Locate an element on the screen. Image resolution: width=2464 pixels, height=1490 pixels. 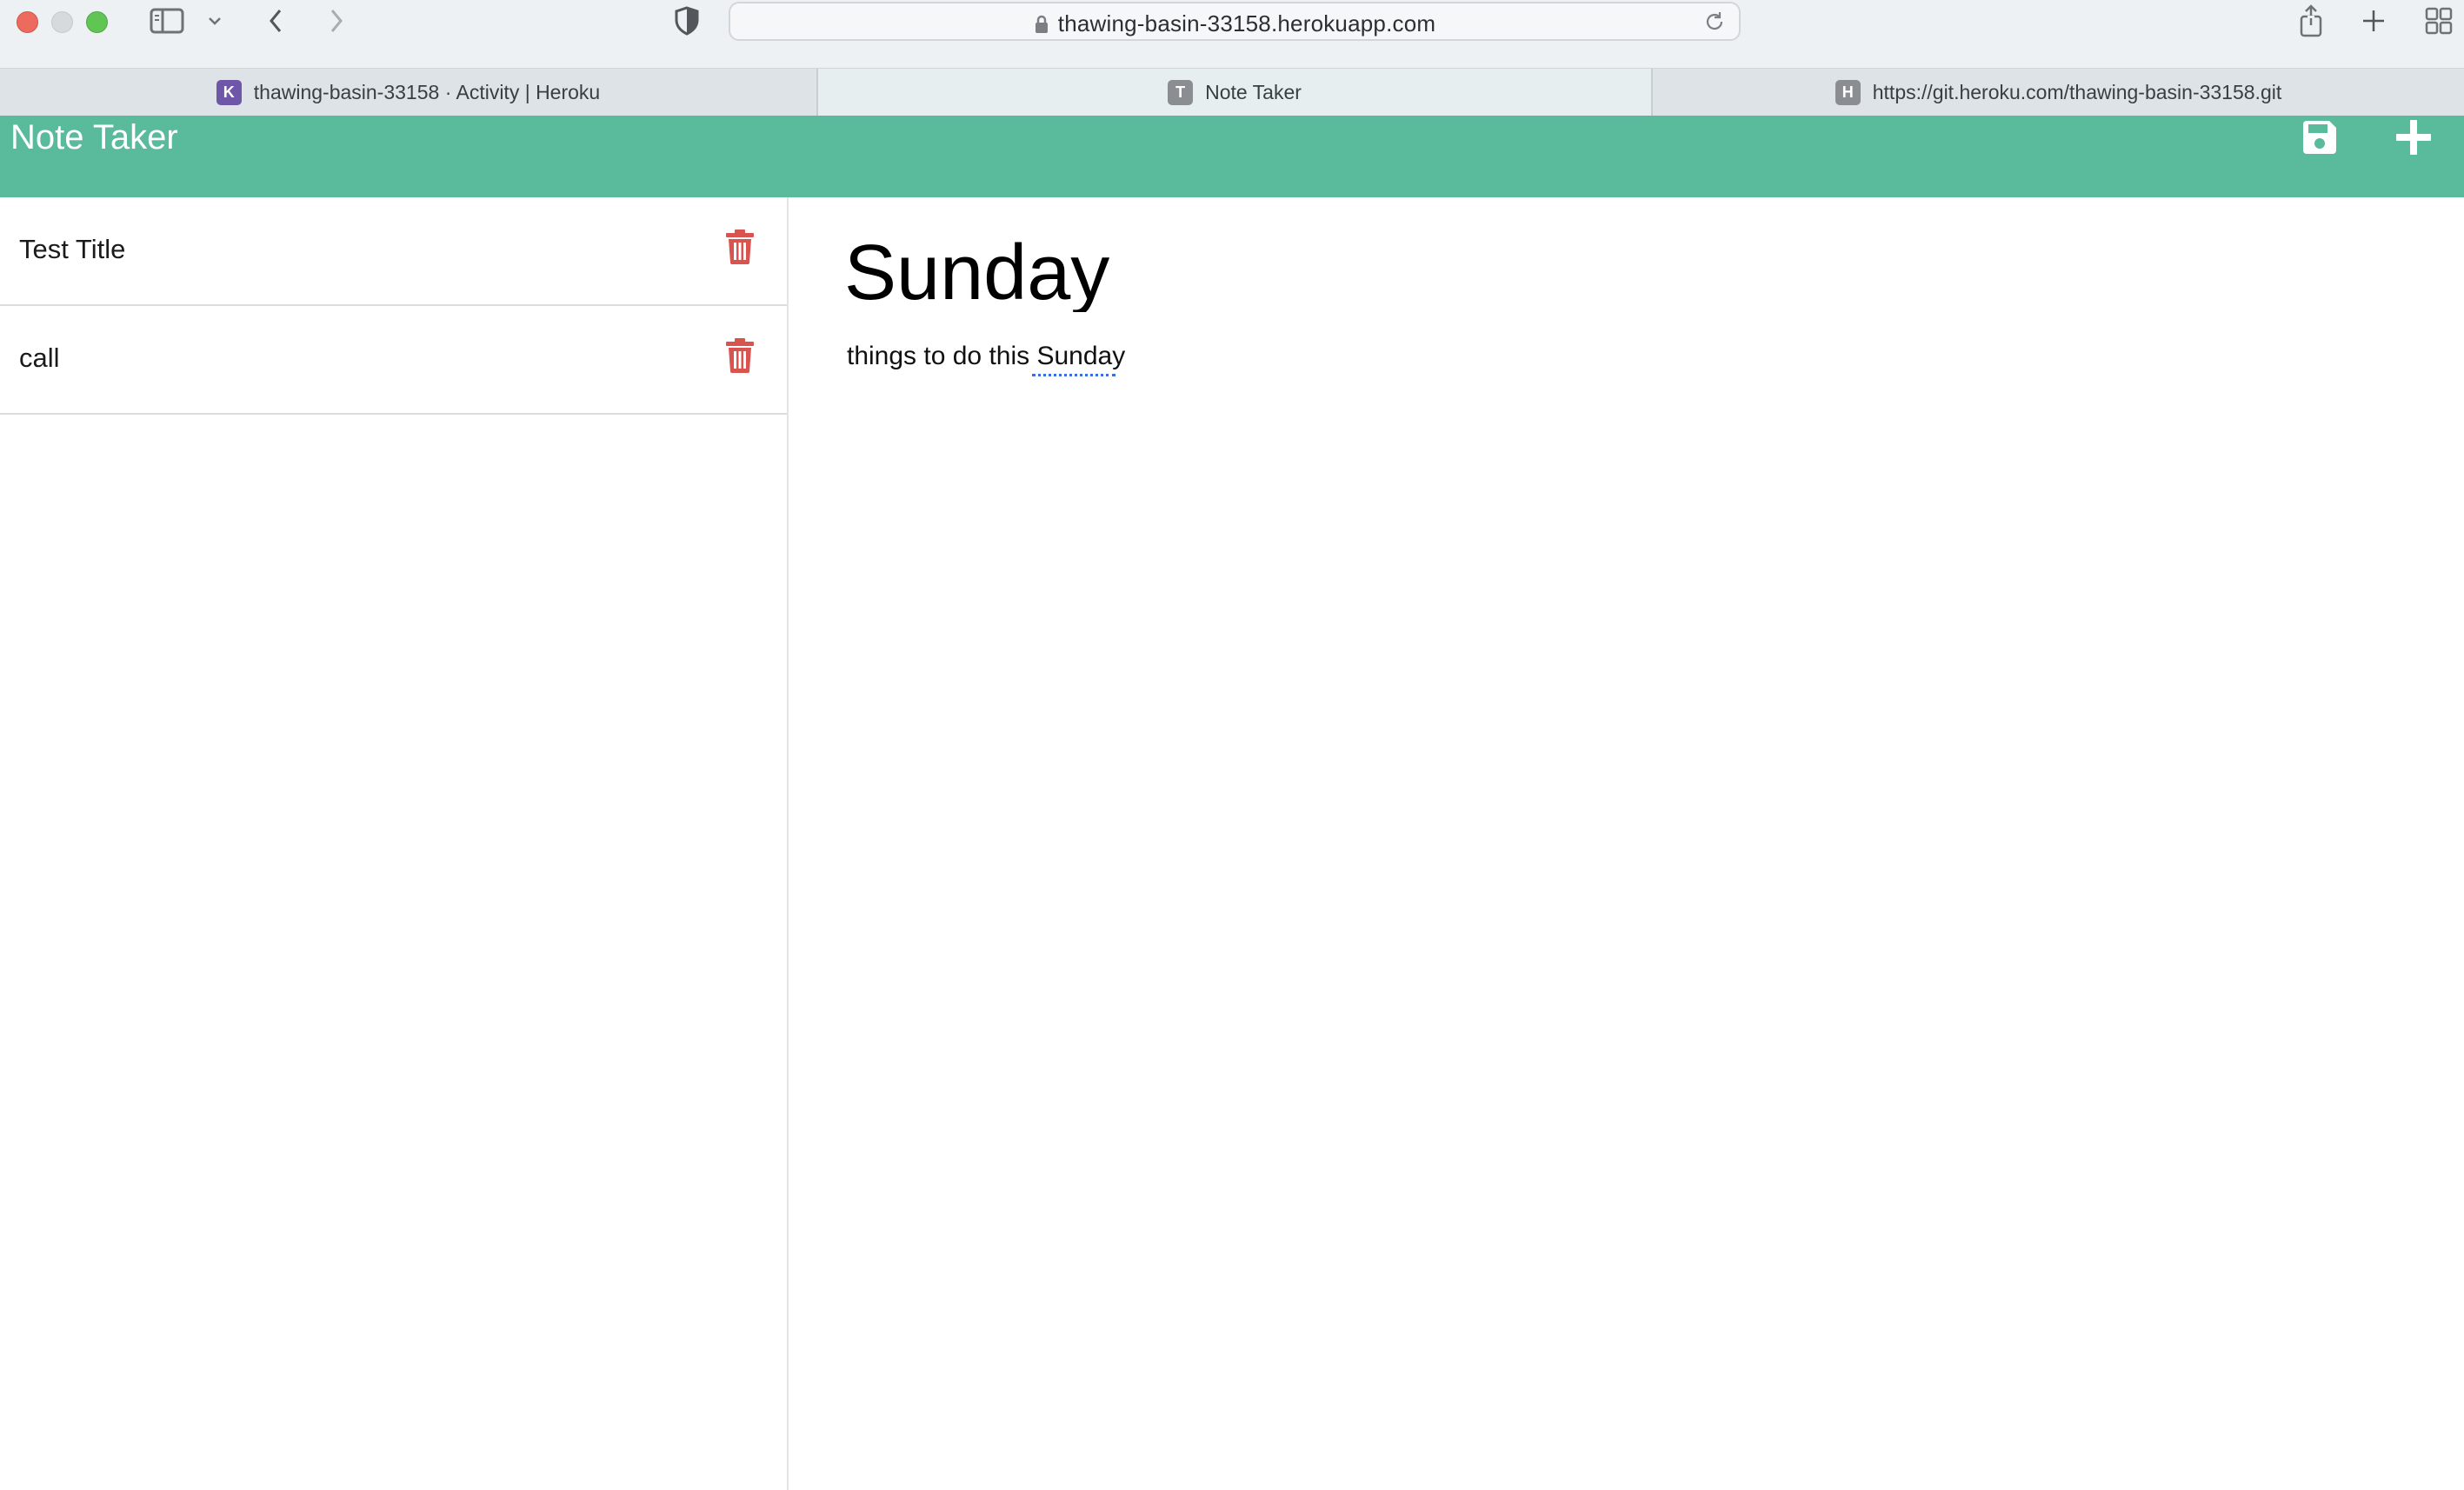
note-taker-favicon-icon: T is located at coordinates (1181, 92).